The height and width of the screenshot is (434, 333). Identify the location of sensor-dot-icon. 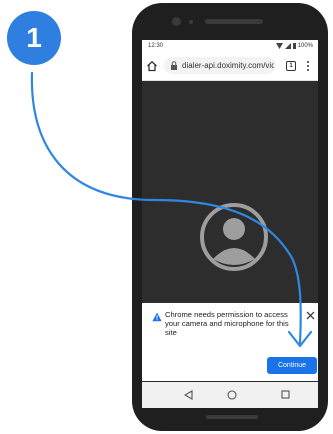
(191, 22).